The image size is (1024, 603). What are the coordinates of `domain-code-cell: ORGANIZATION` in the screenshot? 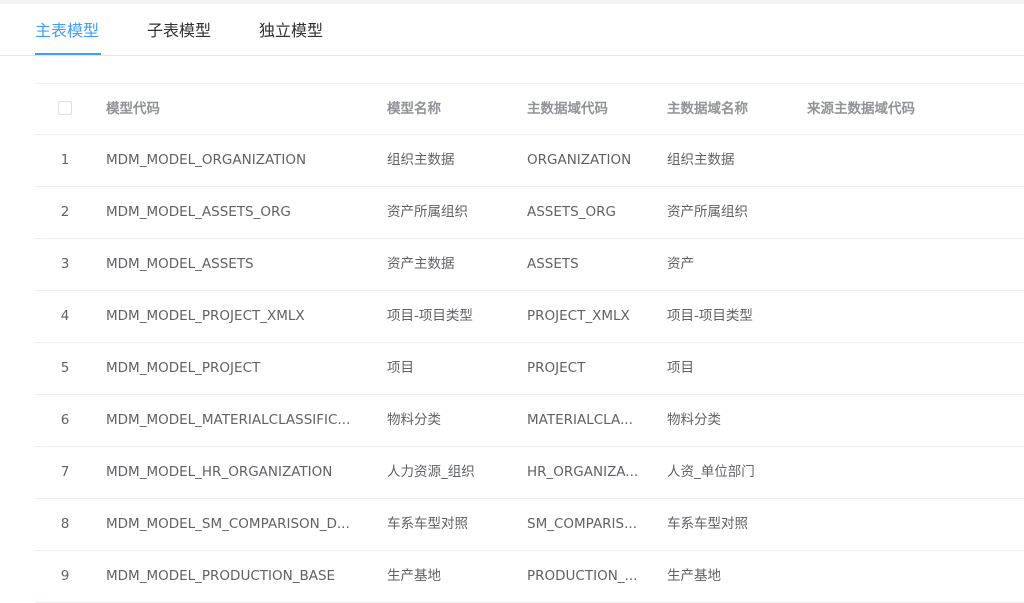 It's located at (579, 160).